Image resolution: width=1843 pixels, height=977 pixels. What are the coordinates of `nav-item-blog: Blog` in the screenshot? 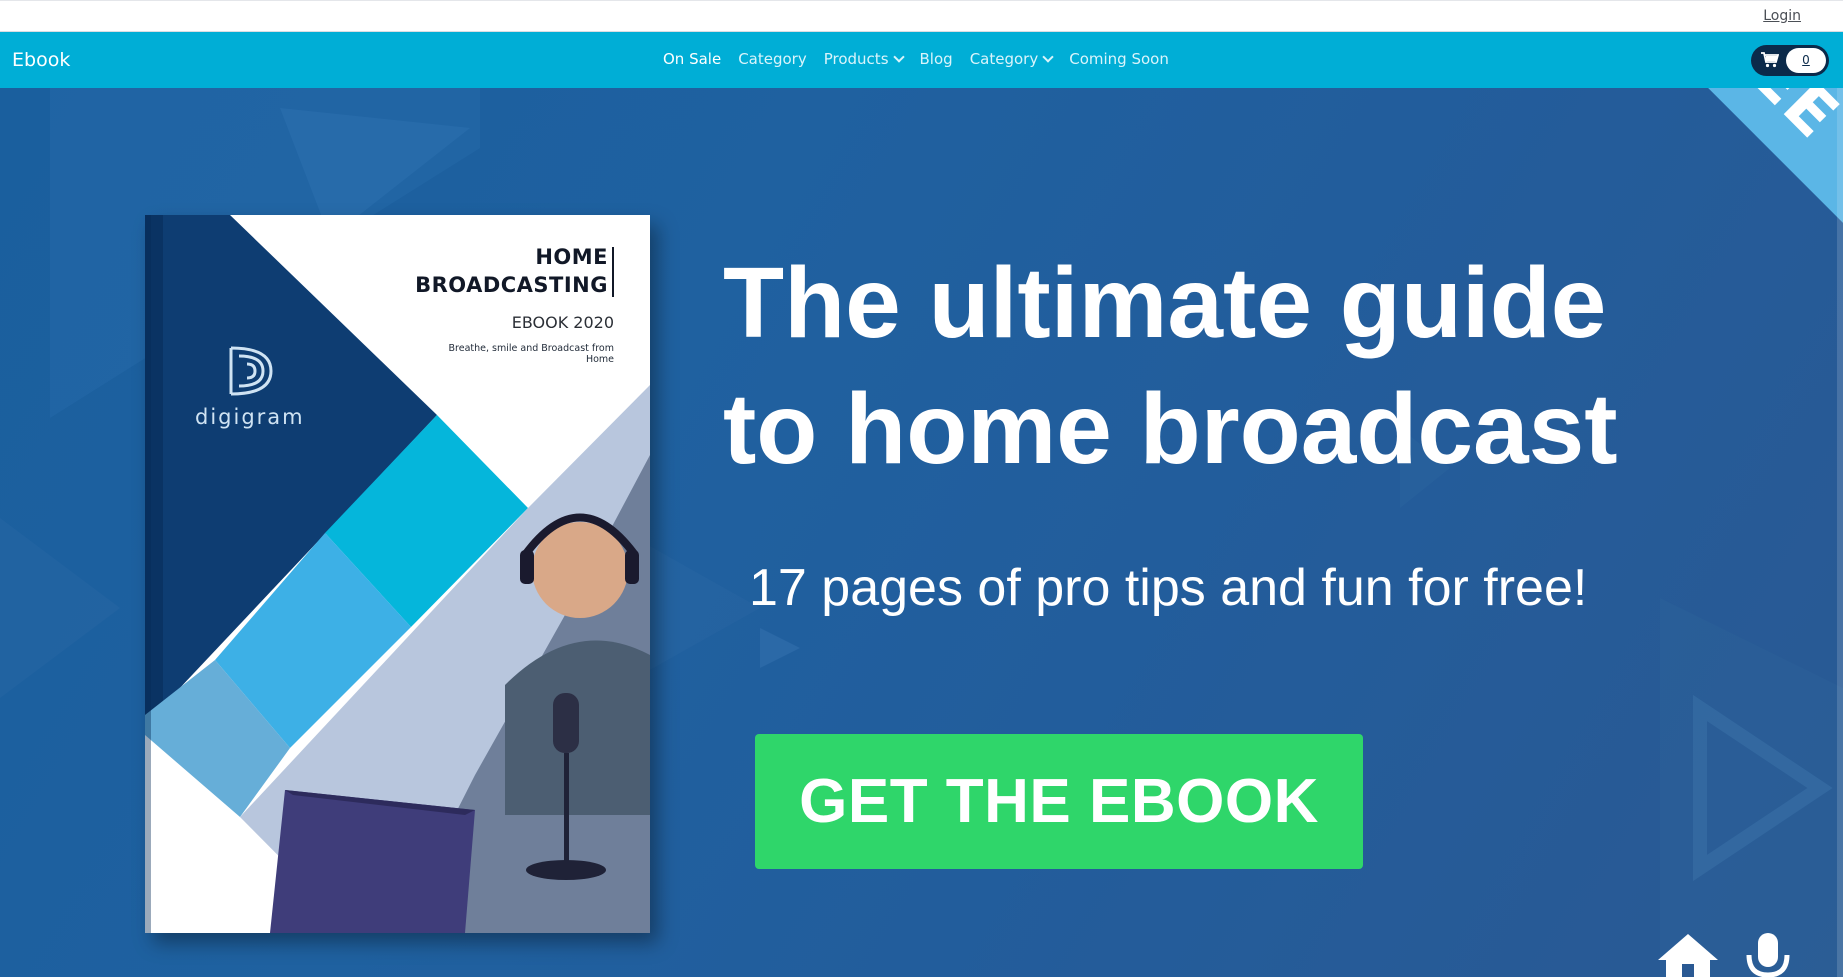 It's located at (936, 59).